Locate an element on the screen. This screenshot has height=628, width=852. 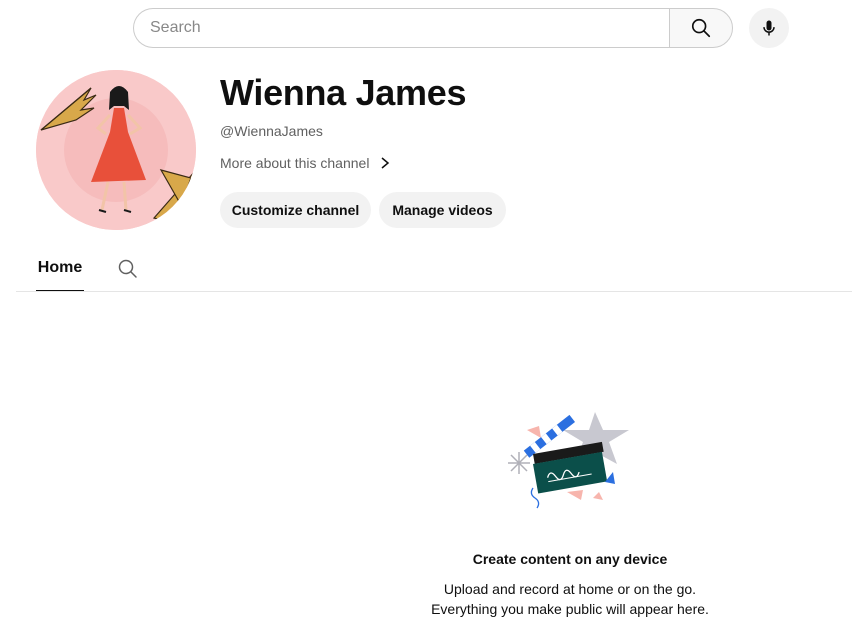
channel-avatar is located at coordinates (116, 150).